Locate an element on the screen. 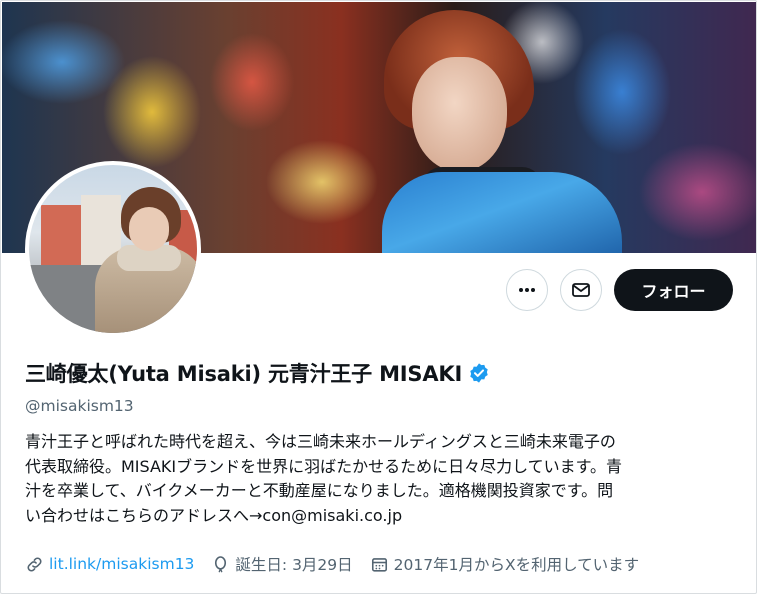  balloon-icon is located at coordinates (221, 563).